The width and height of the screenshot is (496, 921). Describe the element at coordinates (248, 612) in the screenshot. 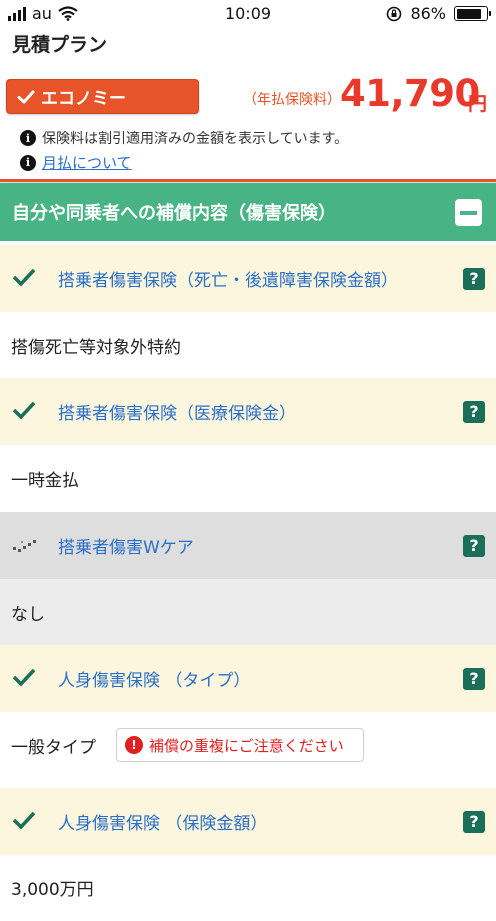

I see `coverage-item-value: なし` at that location.